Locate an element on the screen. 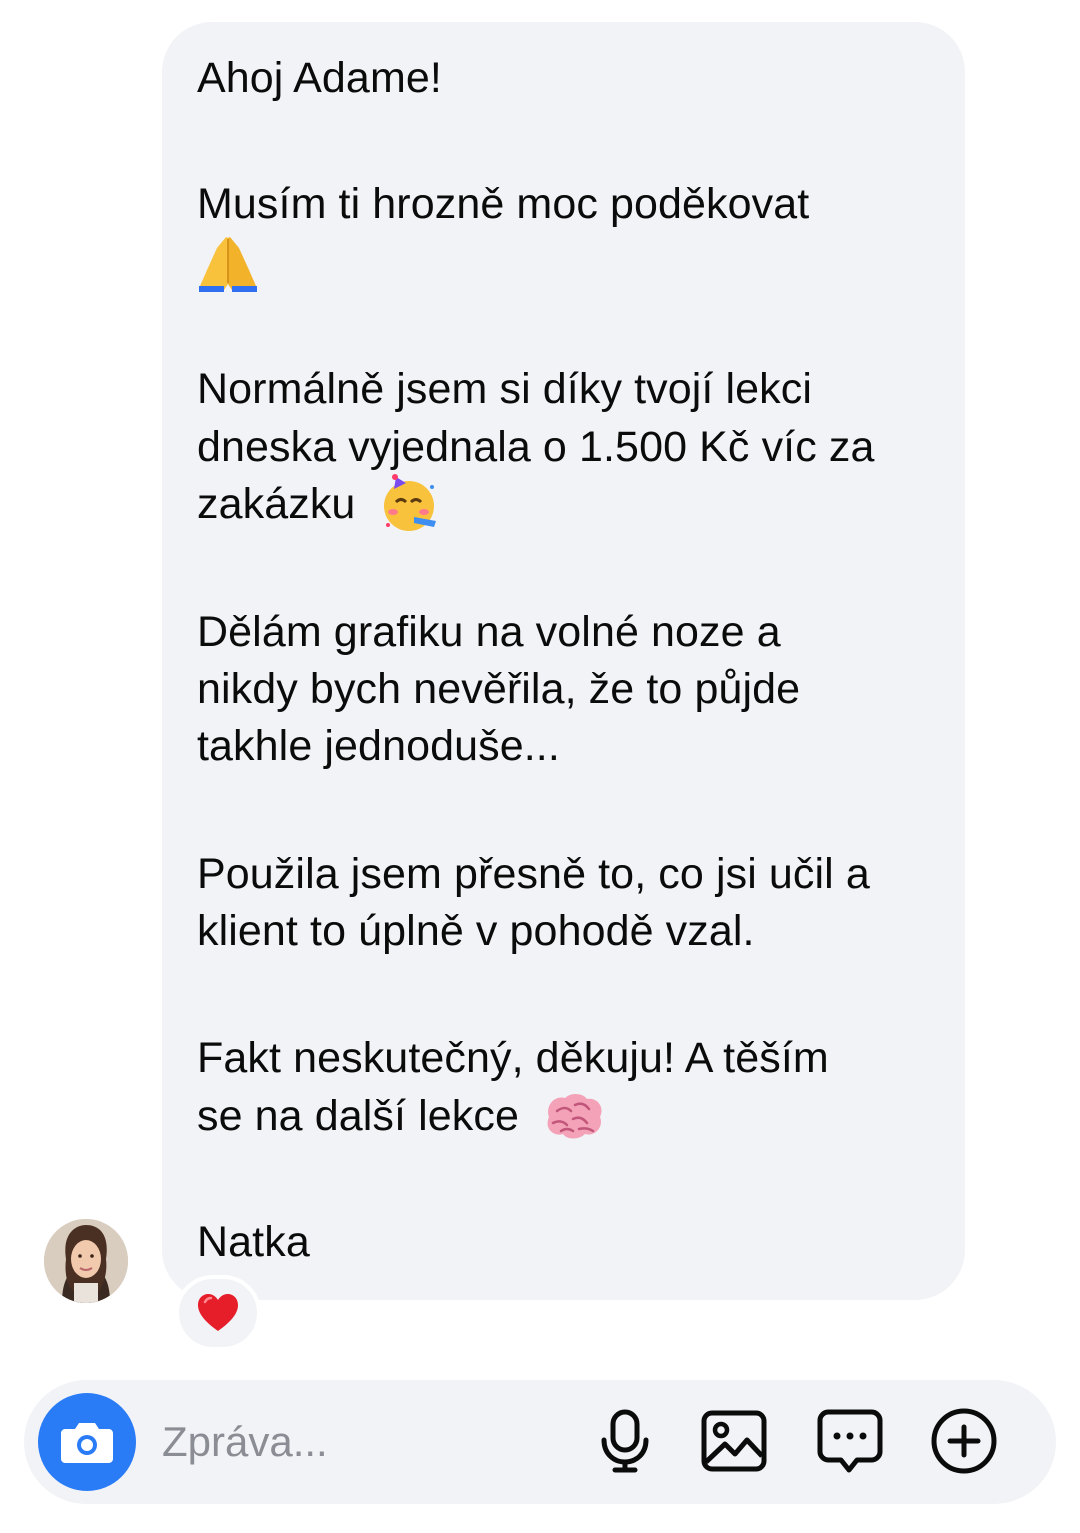 This screenshot has width=1080, height=1533. heart-reaction is located at coordinates (218, 1313).